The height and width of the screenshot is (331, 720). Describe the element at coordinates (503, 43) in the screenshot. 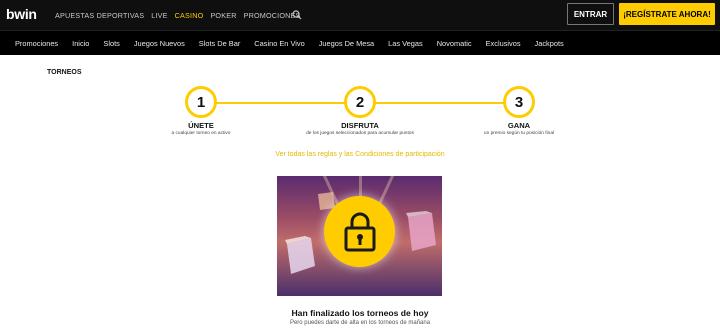

I see `subnav-item-exclusivos: Exclusivos` at that location.